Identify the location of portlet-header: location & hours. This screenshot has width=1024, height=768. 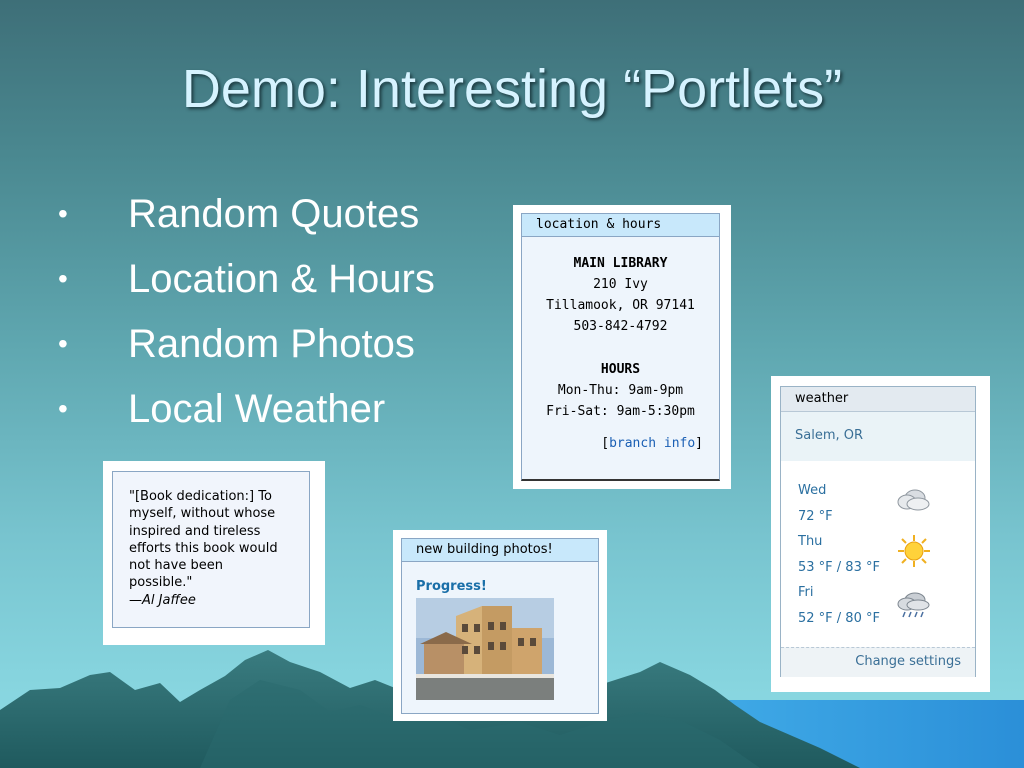
(620, 225).